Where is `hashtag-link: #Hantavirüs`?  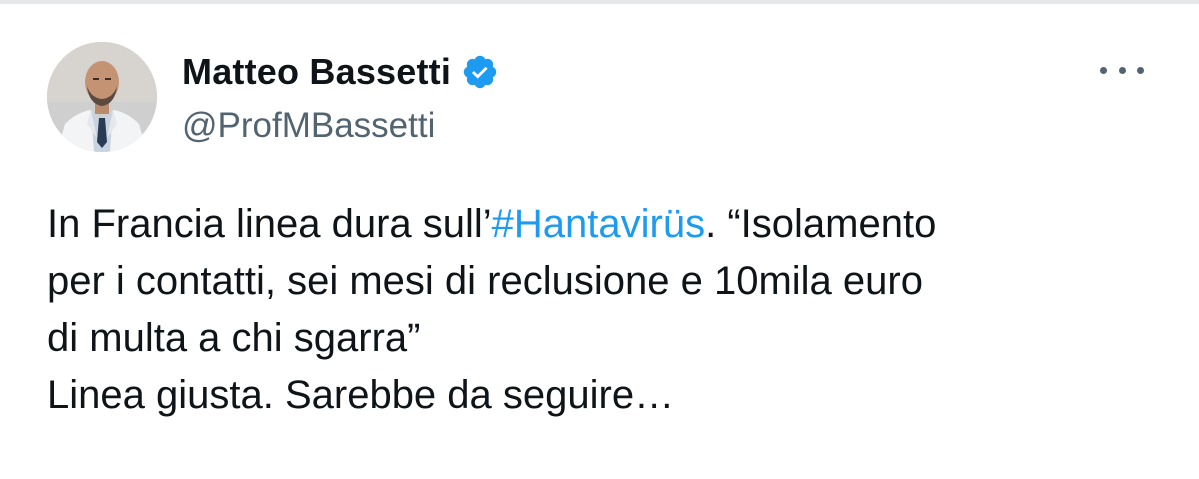
hashtag-link: #Hantavirüs is located at coordinates (598, 224).